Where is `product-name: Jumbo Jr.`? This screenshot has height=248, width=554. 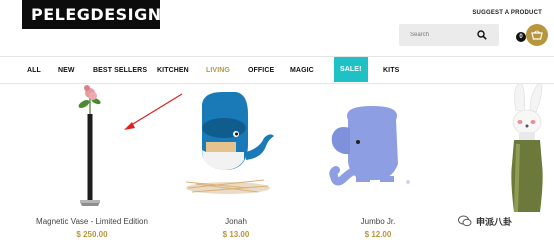 product-name: Jumbo Jr. is located at coordinates (378, 221).